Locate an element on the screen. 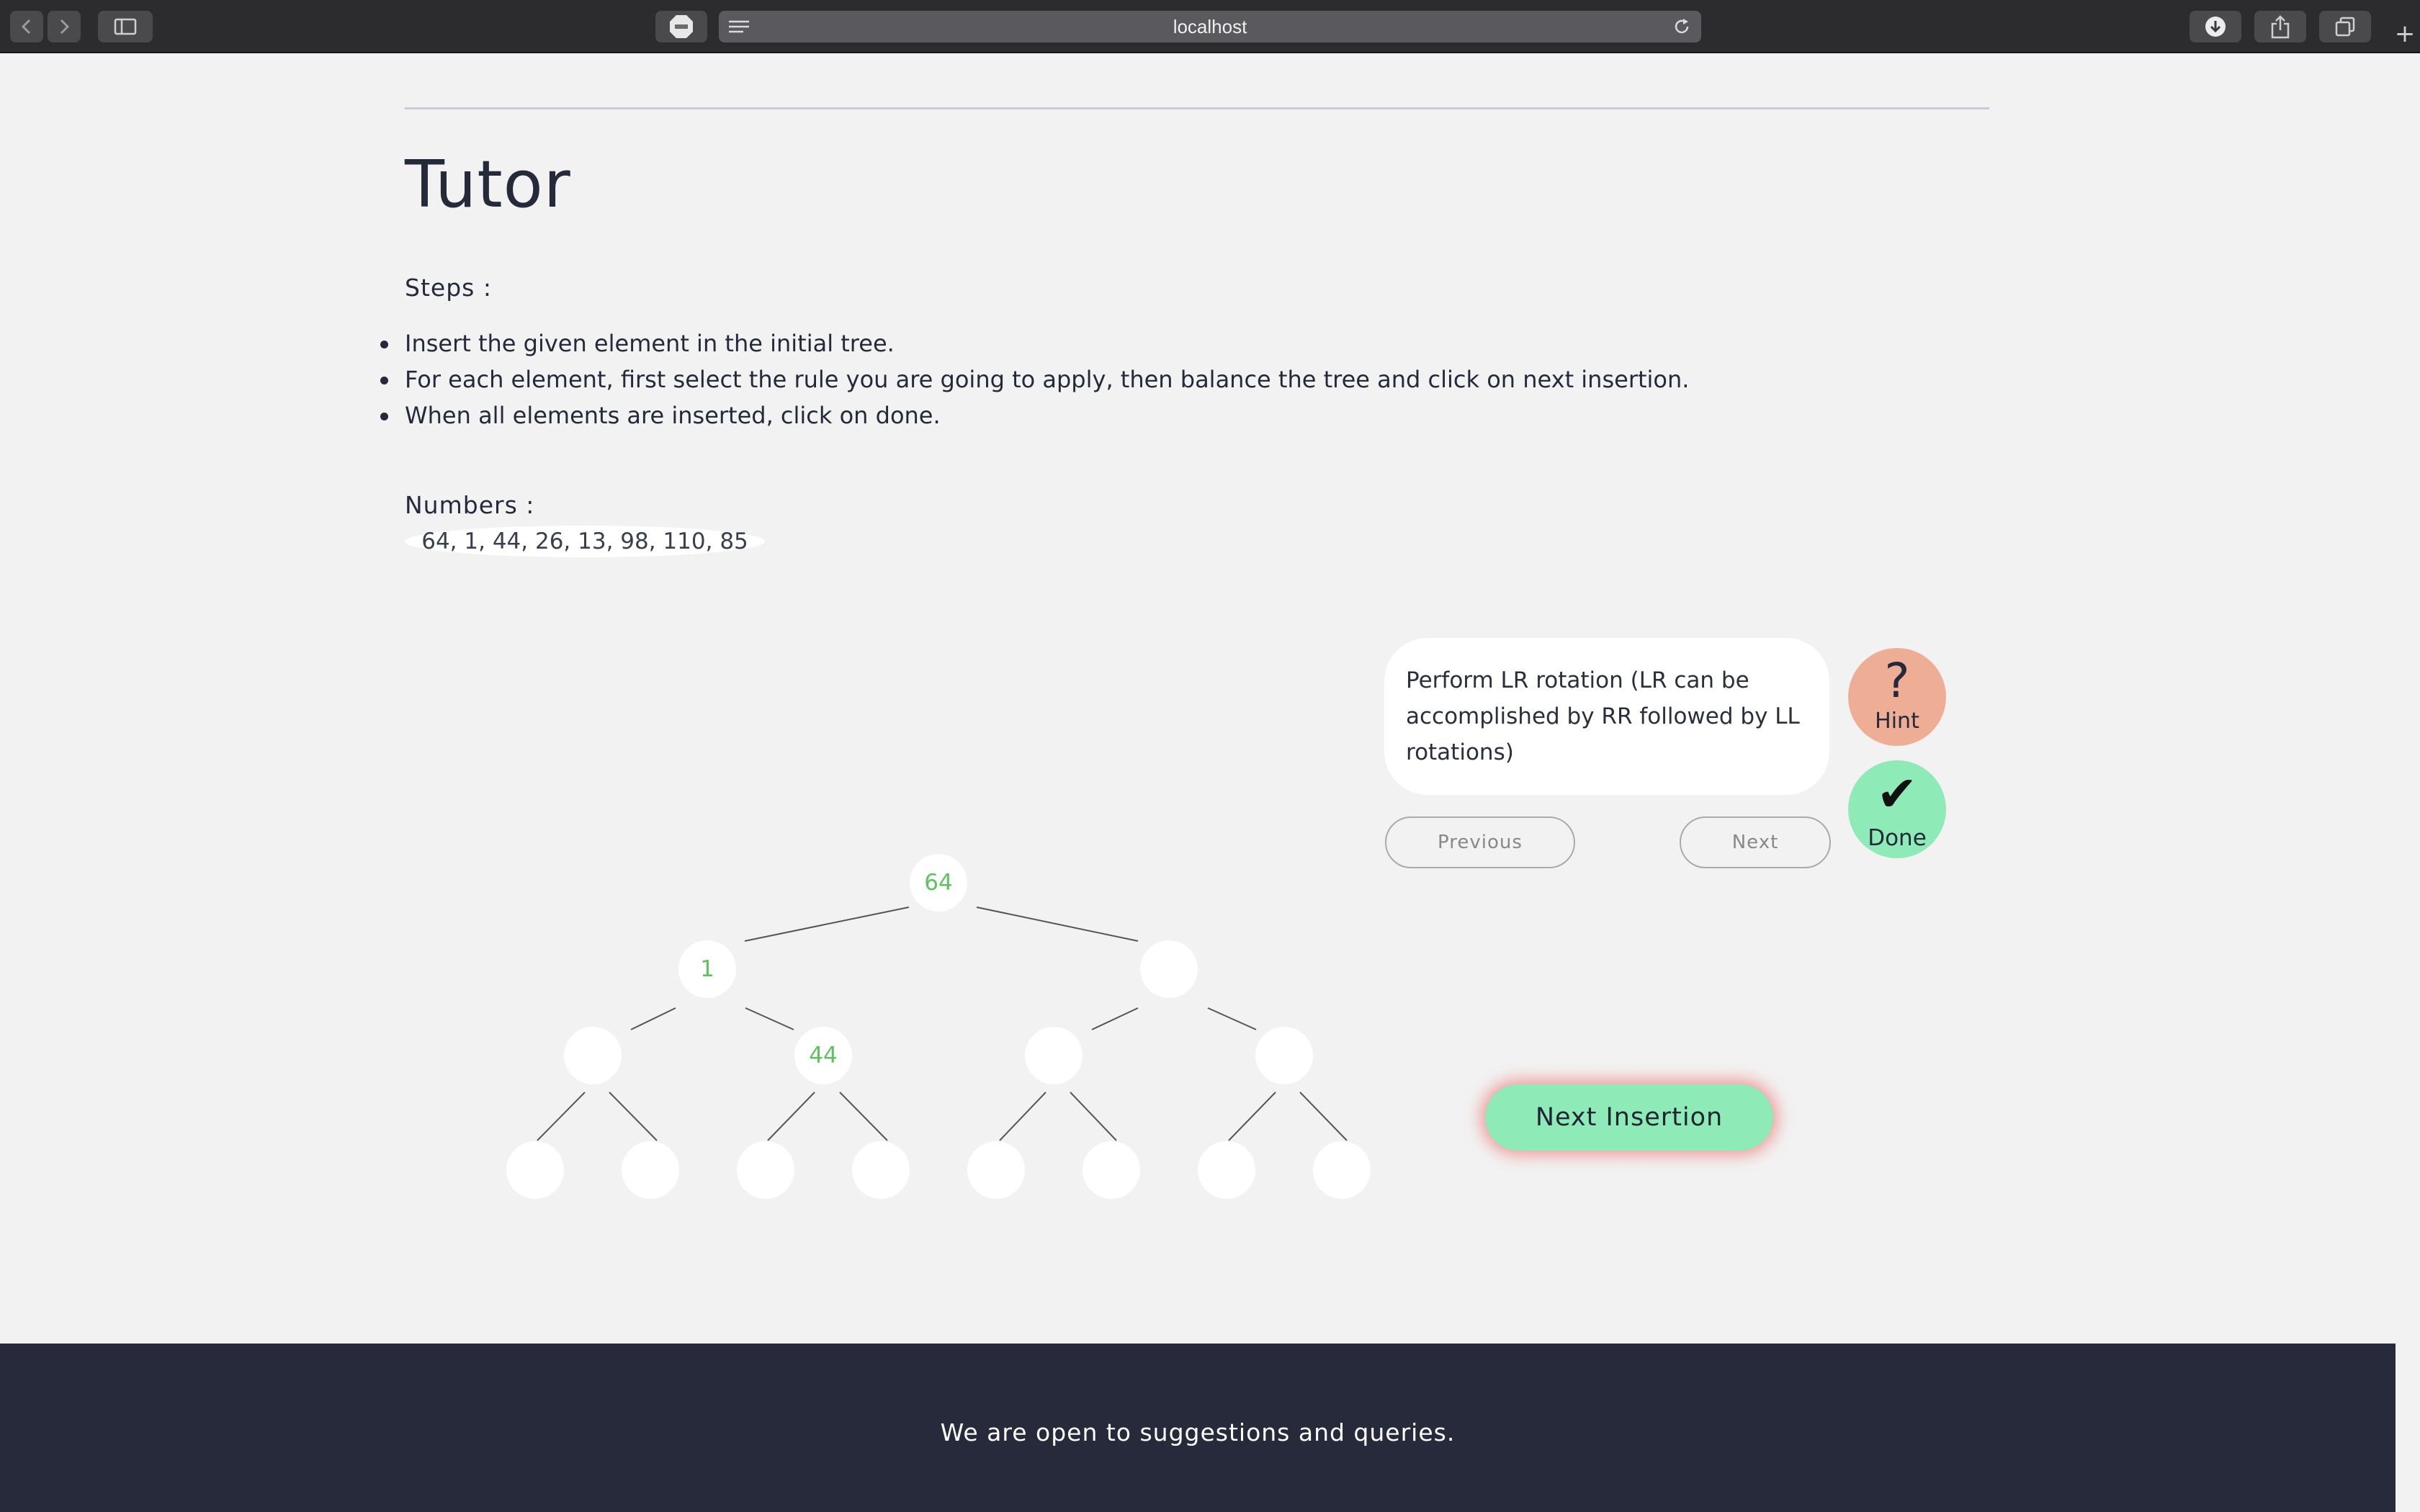  address-bar: localhost is located at coordinates (1210, 26).